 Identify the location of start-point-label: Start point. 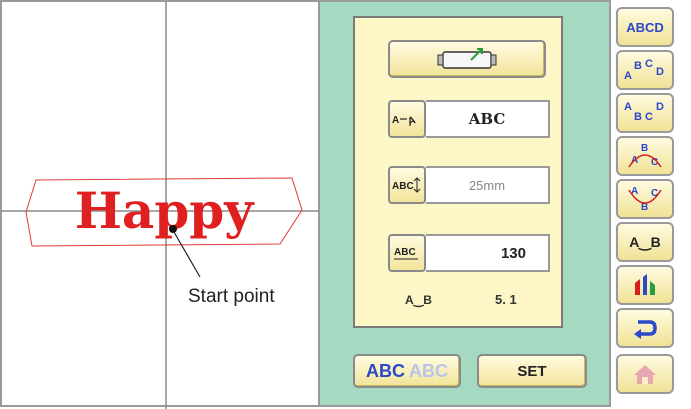
(231, 296).